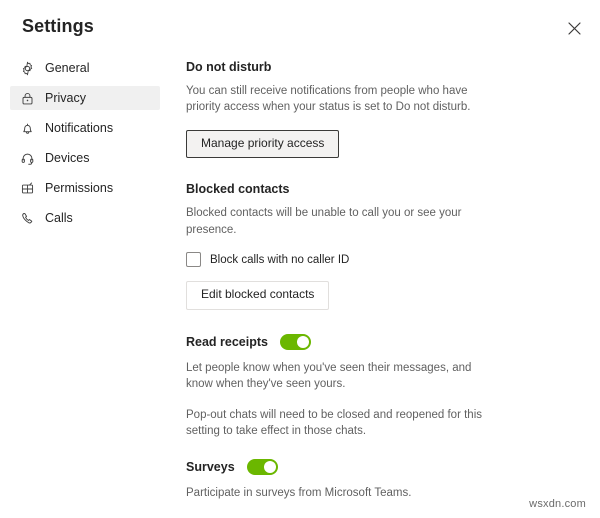 The image size is (600, 518). Describe the element at coordinates (557, 504) in the screenshot. I see `watermark: wsxdn.com` at that location.